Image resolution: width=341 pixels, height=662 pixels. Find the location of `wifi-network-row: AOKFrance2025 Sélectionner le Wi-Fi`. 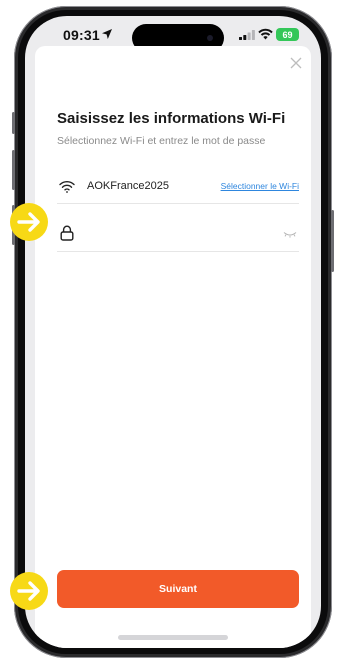

wifi-network-row: AOKFrance2025 Sélectionner le Wi-Fi is located at coordinates (178, 186).